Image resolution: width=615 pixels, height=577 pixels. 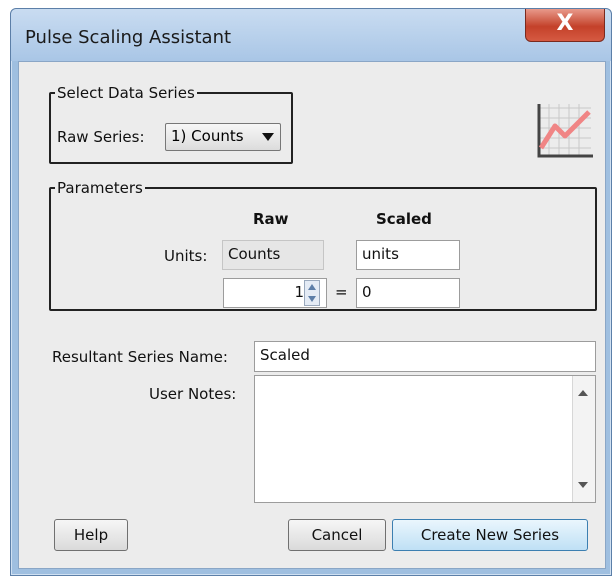 I want to click on spin-up-icon, so click(x=312, y=287).